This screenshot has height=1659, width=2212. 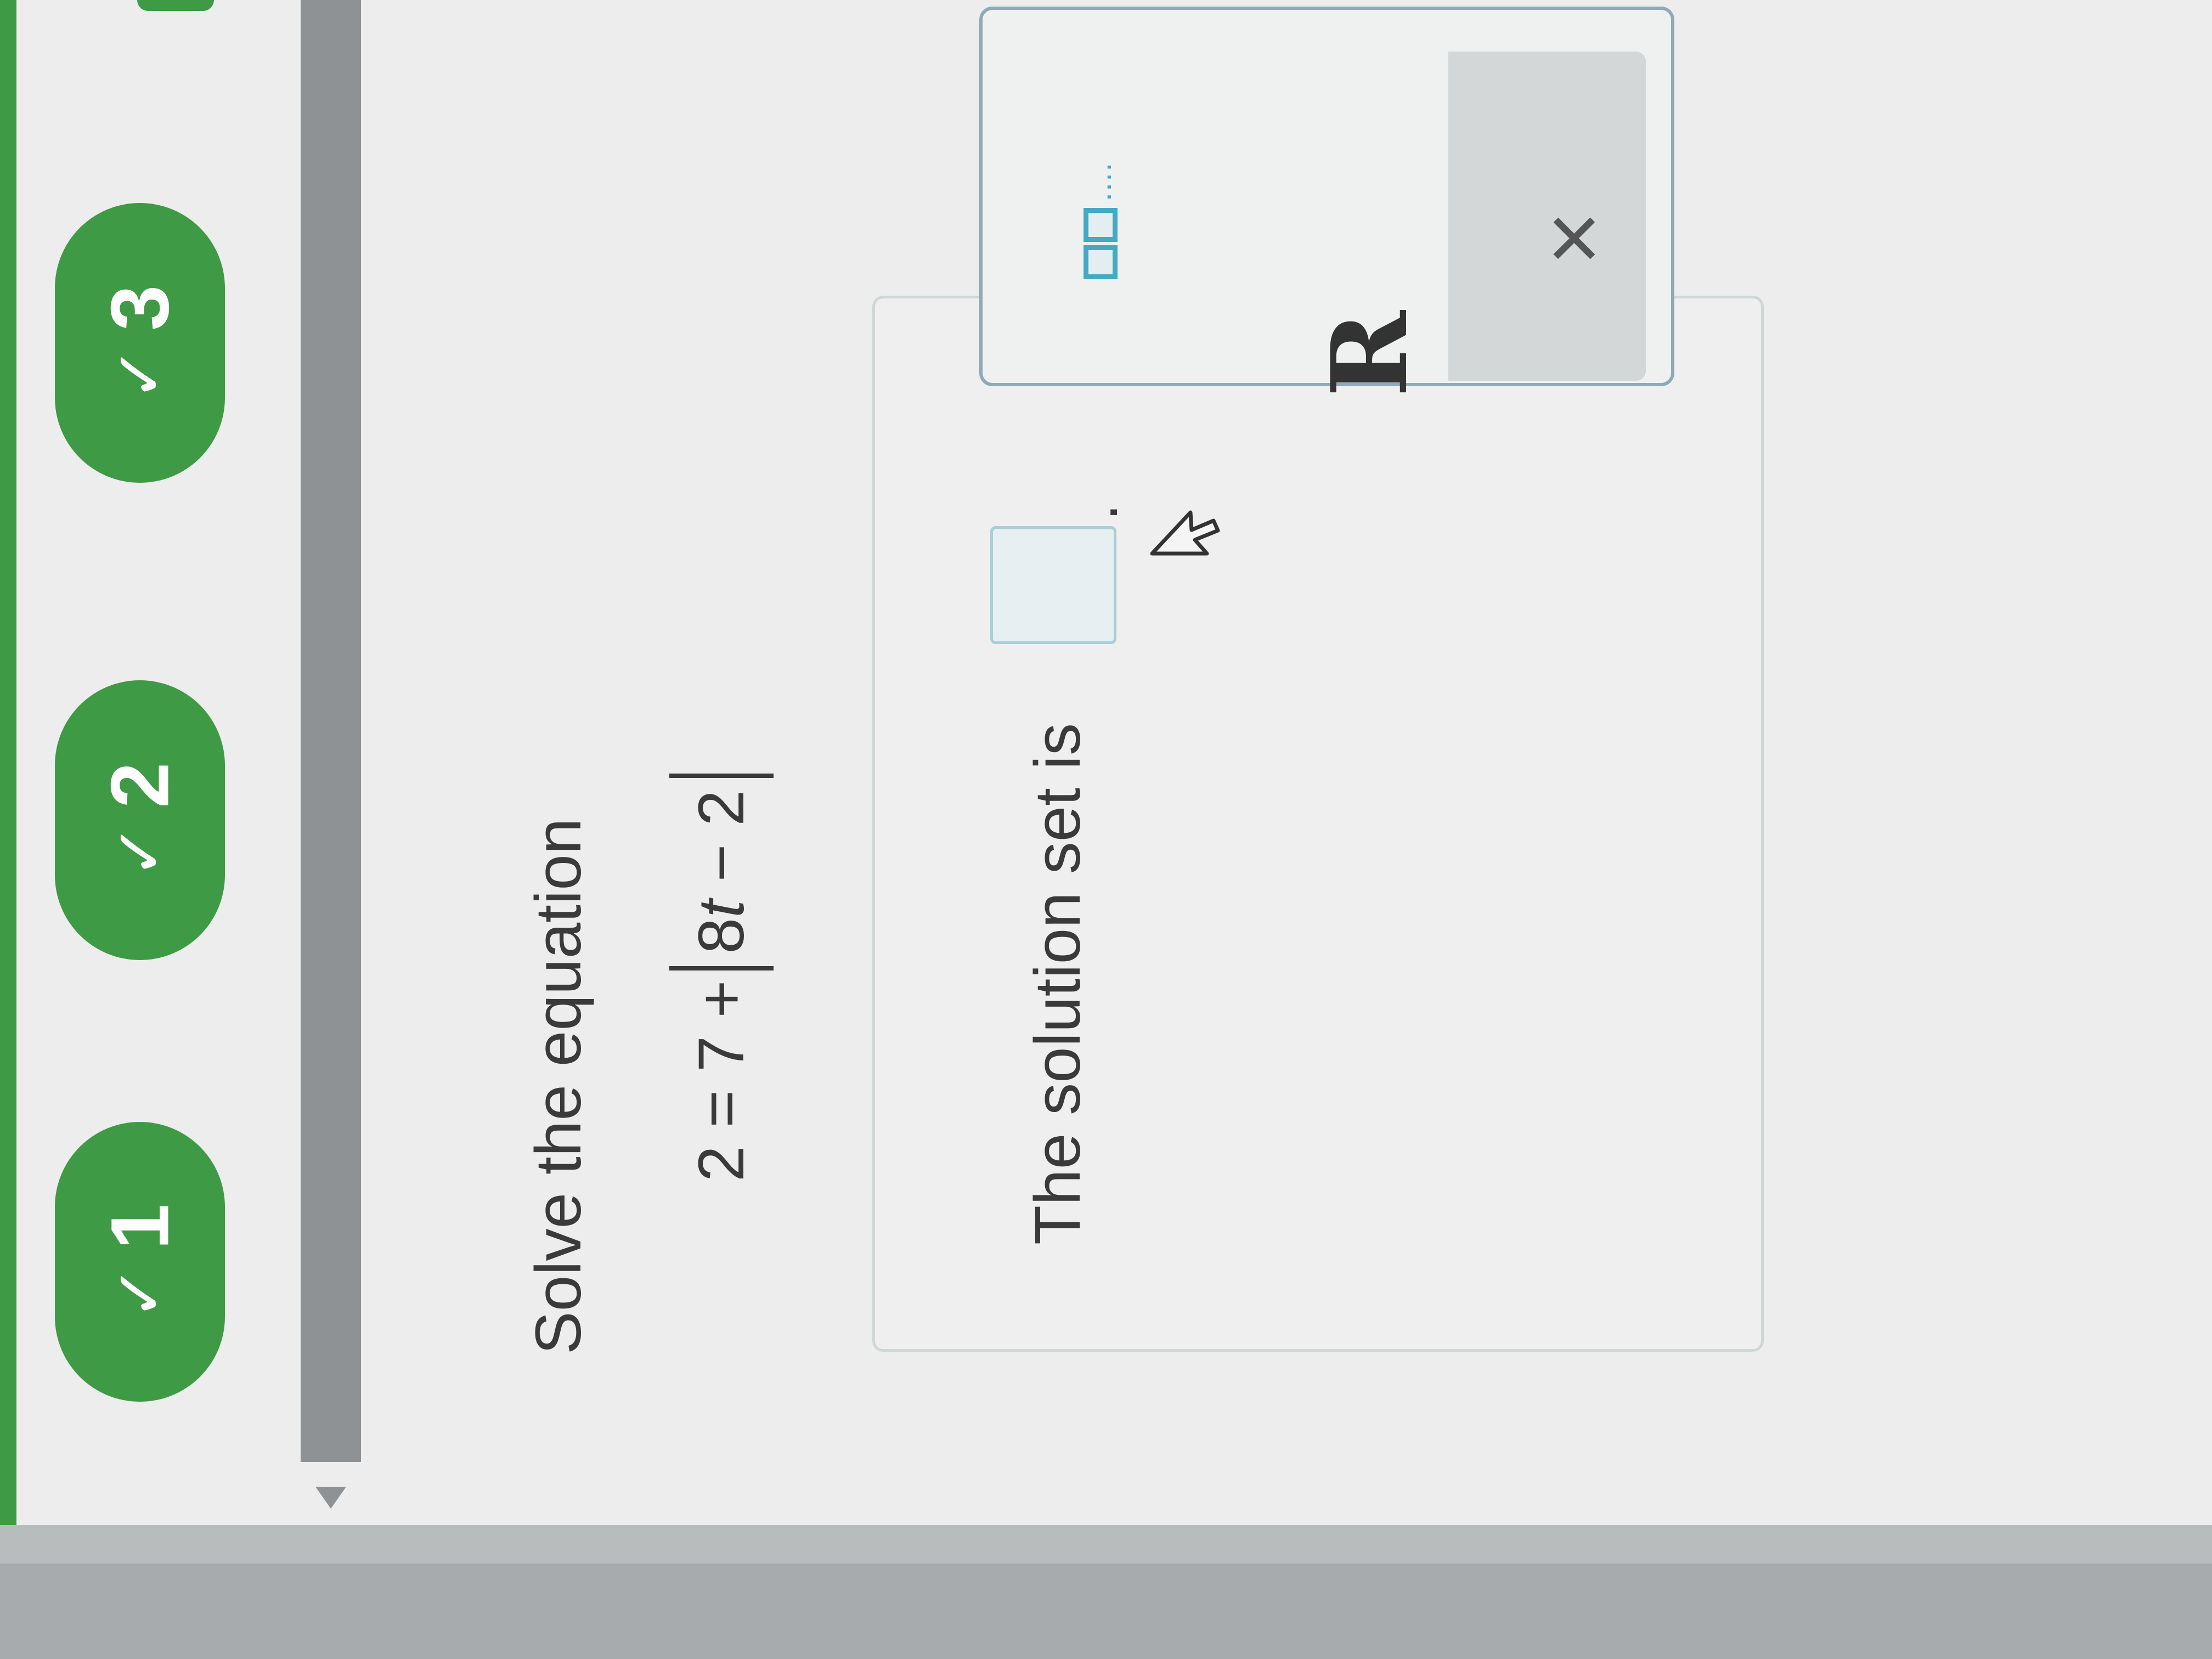 I want to click on close-icon: ×, so click(x=1573, y=238).